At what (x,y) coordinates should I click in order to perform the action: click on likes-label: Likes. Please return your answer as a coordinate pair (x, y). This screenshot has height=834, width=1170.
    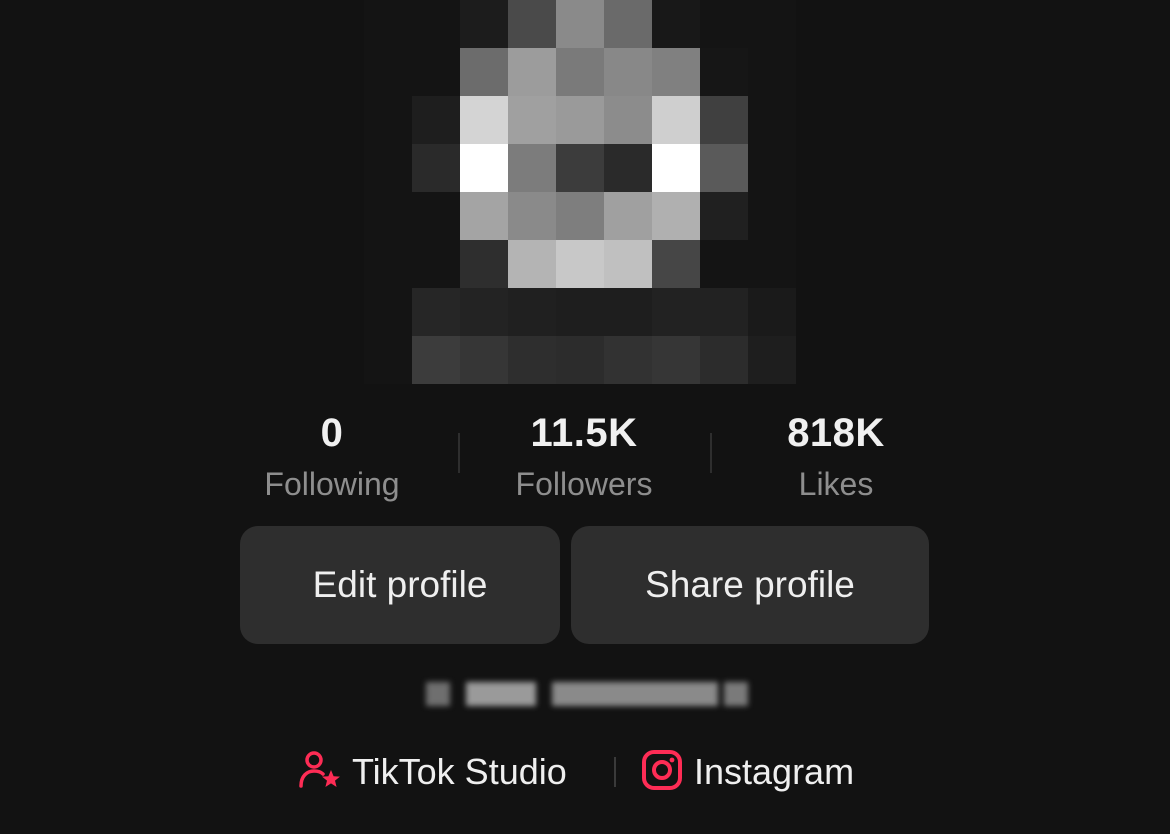
    Looking at the image, I should click on (836, 484).